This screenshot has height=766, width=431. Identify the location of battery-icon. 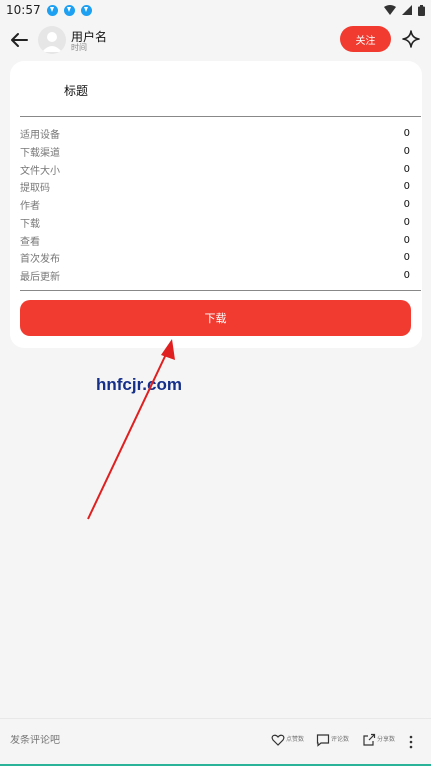
(421, 10).